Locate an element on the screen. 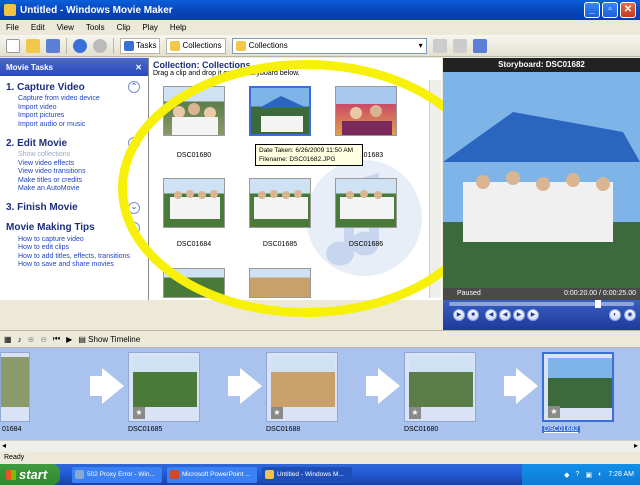 Image resolution: width=640 pixels, height=485 pixels. menu-file: File is located at coordinates (12, 27).